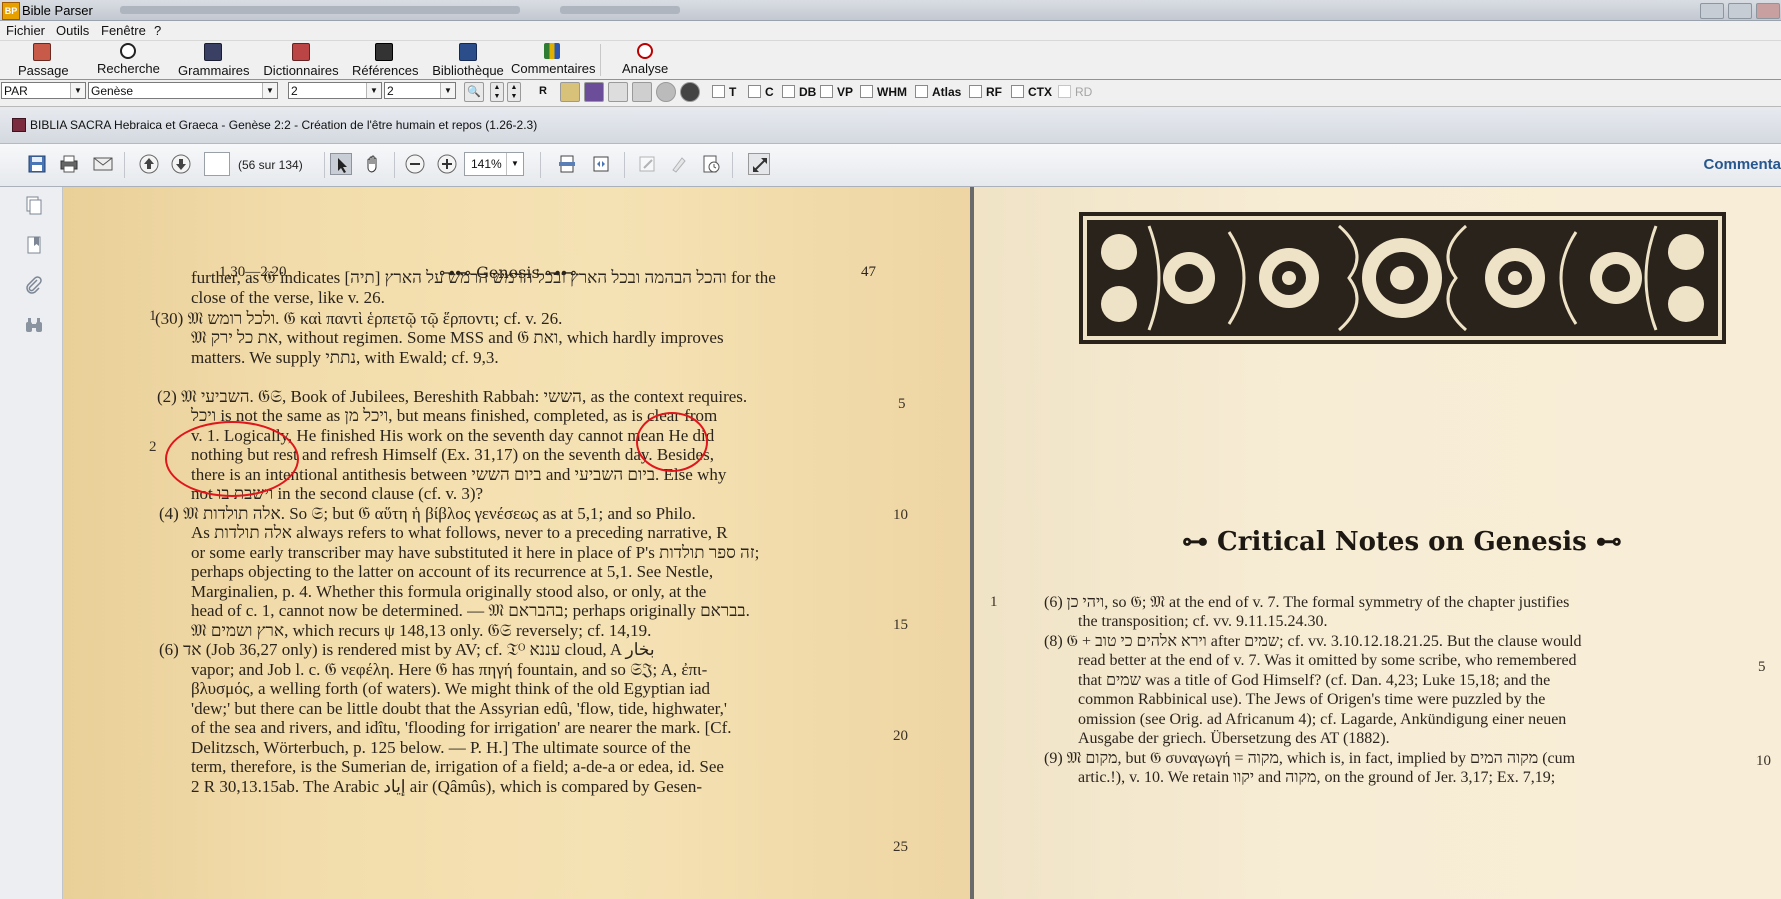 This screenshot has height=899, width=1781. What do you see at coordinates (985, 92) in the screenshot?
I see `checkbox-rf: RF` at bounding box center [985, 92].